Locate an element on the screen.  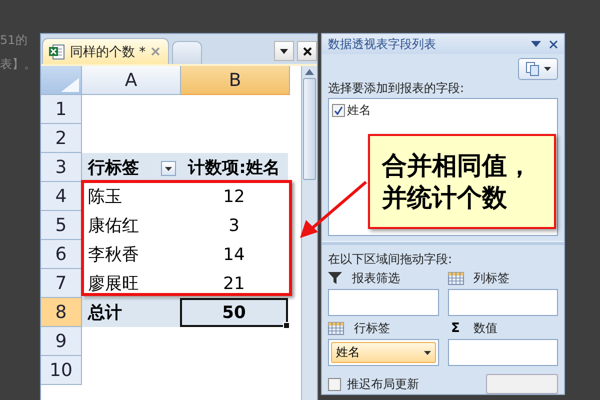
layout-button is located at coordinates (538, 69).